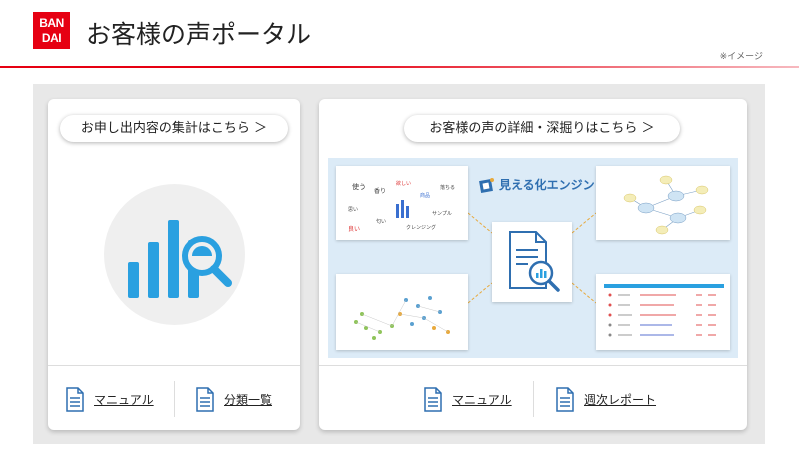  What do you see at coordinates (51, 38) in the screenshot?
I see `logo-text-bottom: DAI` at bounding box center [51, 38].